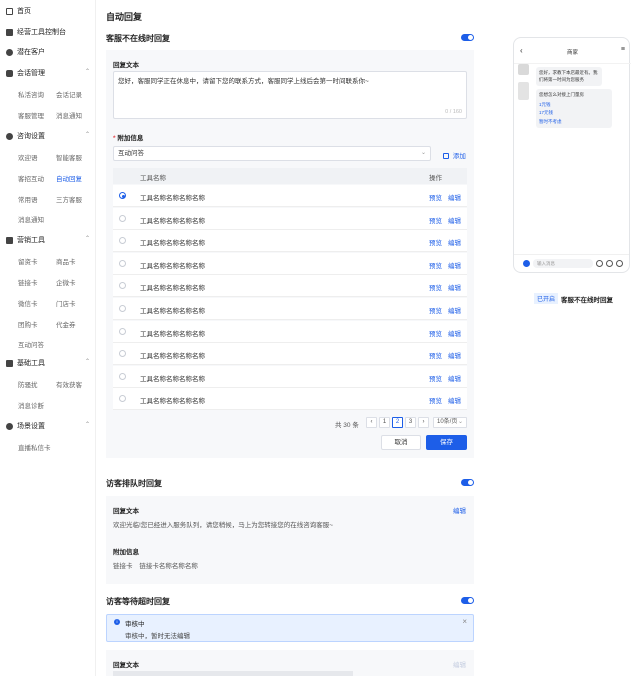  What do you see at coordinates (31, 115) in the screenshot?
I see `sidebar-item: 客服管理` at bounding box center [31, 115].